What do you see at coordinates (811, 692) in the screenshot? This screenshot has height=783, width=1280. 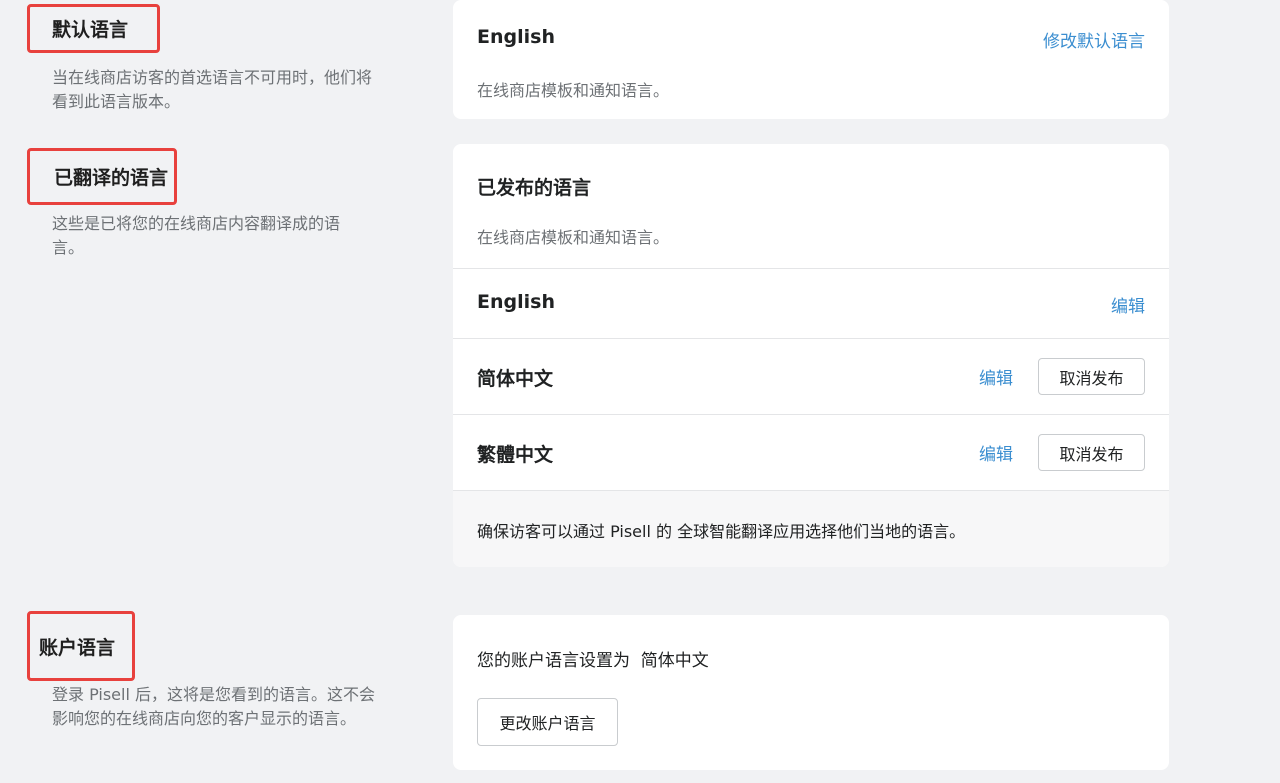 I see `account-language-card: 您的账户语言设置为 简体中文 更改账户语言` at bounding box center [811, 692].